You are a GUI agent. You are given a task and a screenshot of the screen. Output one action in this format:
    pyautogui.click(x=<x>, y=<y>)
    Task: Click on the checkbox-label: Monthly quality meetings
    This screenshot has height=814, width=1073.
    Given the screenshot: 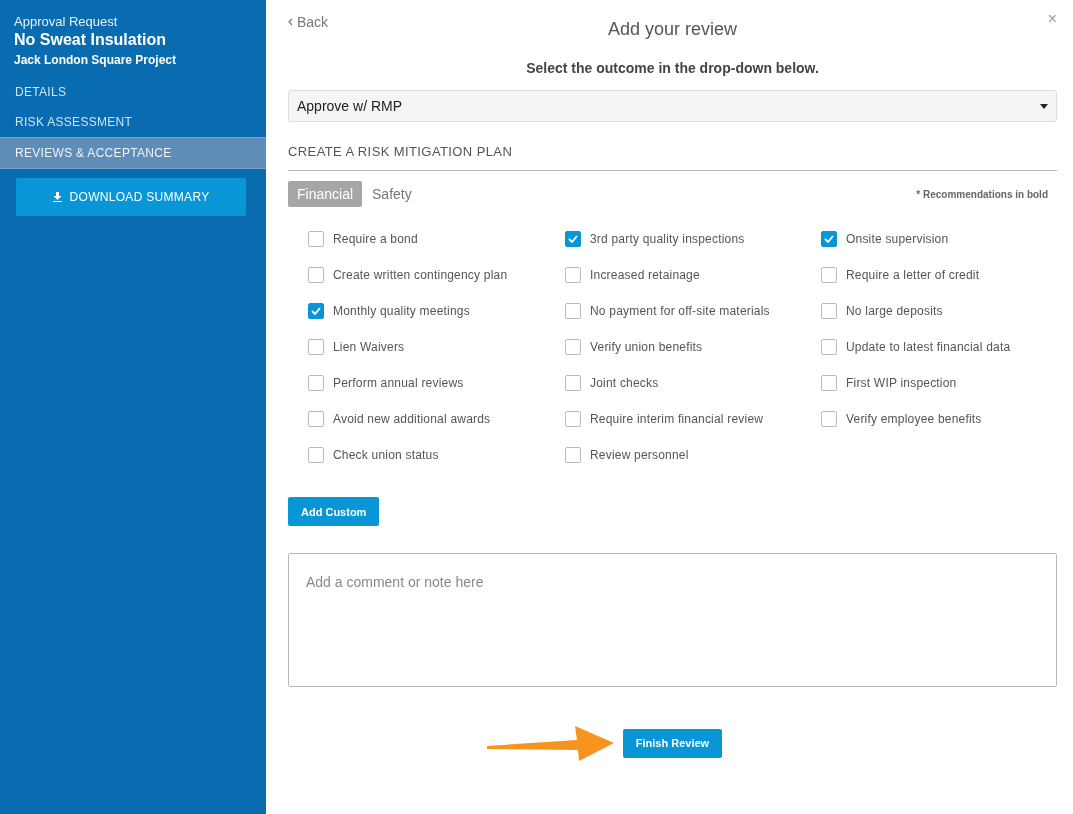 What is the action you would take?
    pyautogui.click(x=401, y=311)
    